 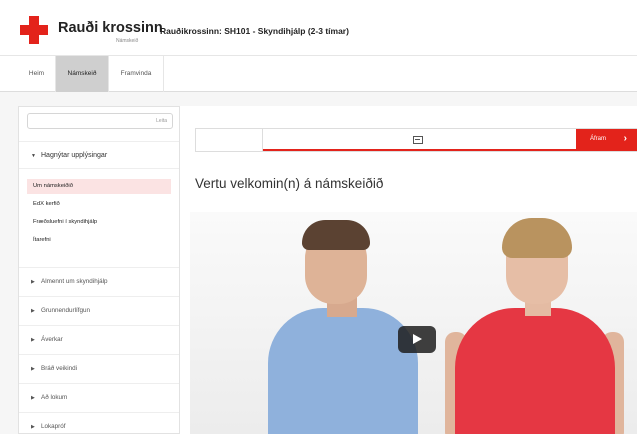 I want to click on play-button, so click(x=417, y=339).